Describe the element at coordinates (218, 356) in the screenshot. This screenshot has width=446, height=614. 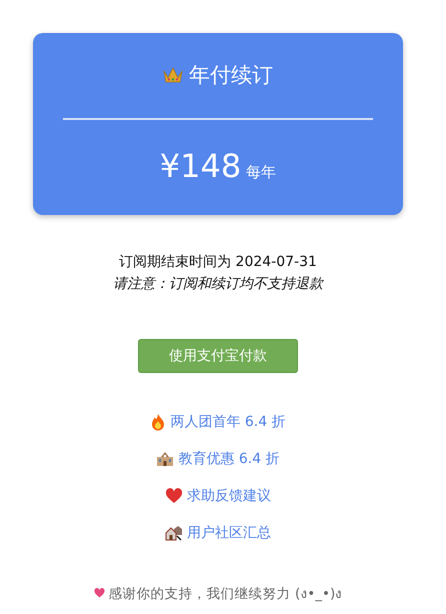
I see `alipay-button: 使用支付宝付款` at that location.